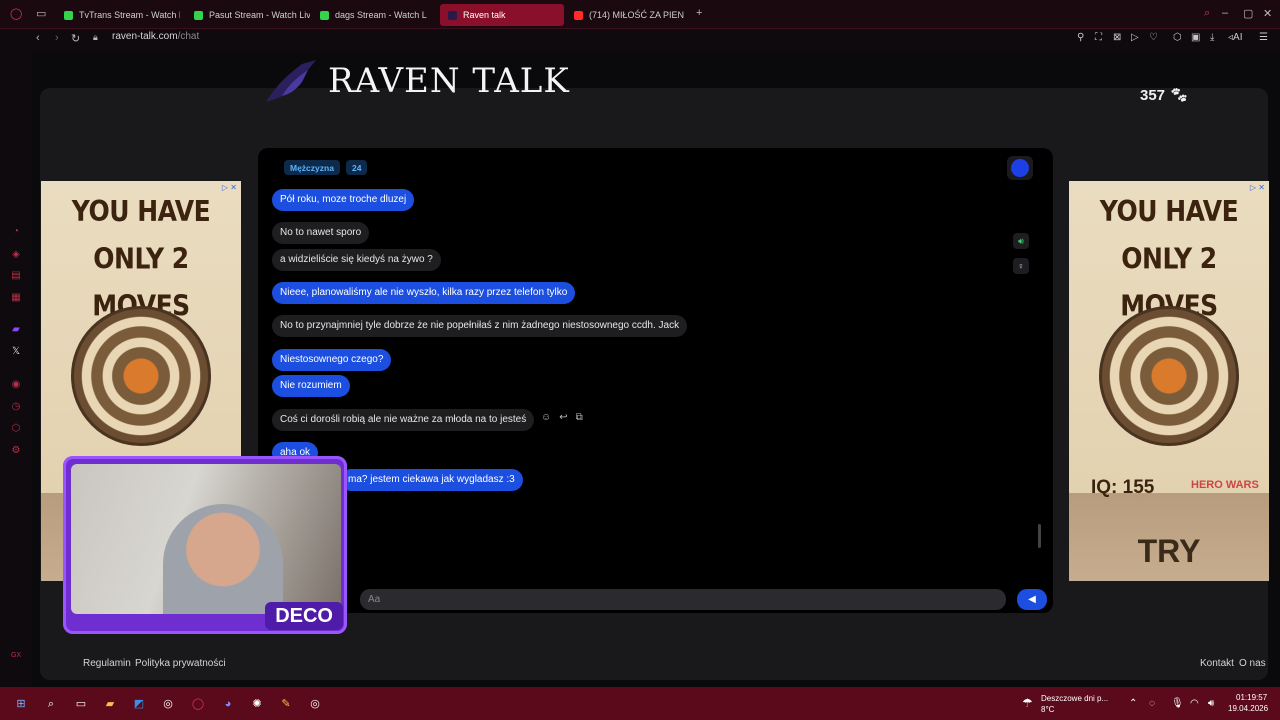 This screenshot has height=720, width=1280. I want to click on tab-list-icon: ▭, so click(41, 13).